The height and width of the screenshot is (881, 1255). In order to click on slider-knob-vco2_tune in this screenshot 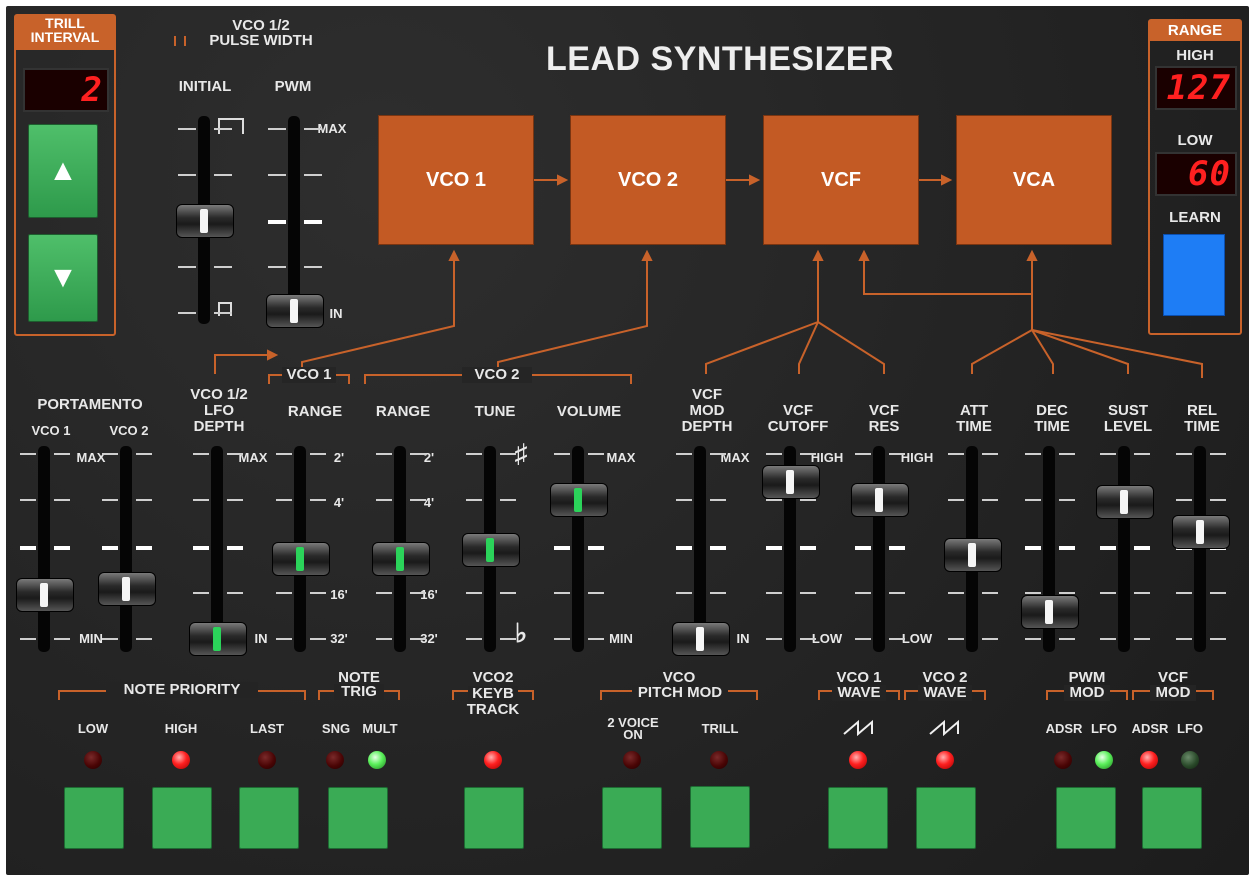, I will do `click(491, 550)`.